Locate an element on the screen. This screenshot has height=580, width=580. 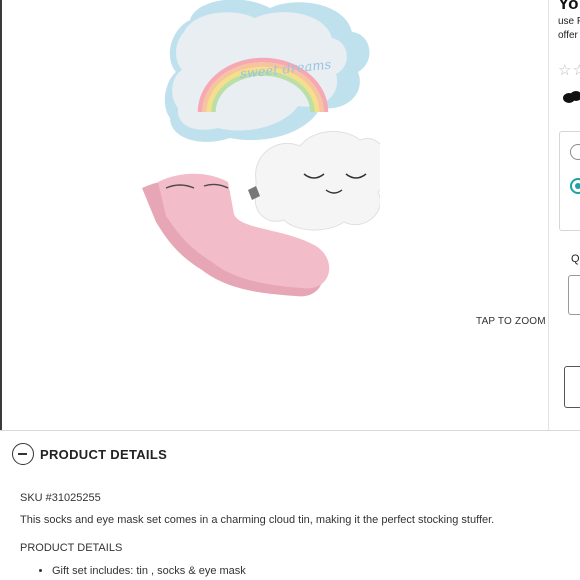
chat-bubble-icon is located at coordinates (571, 97).